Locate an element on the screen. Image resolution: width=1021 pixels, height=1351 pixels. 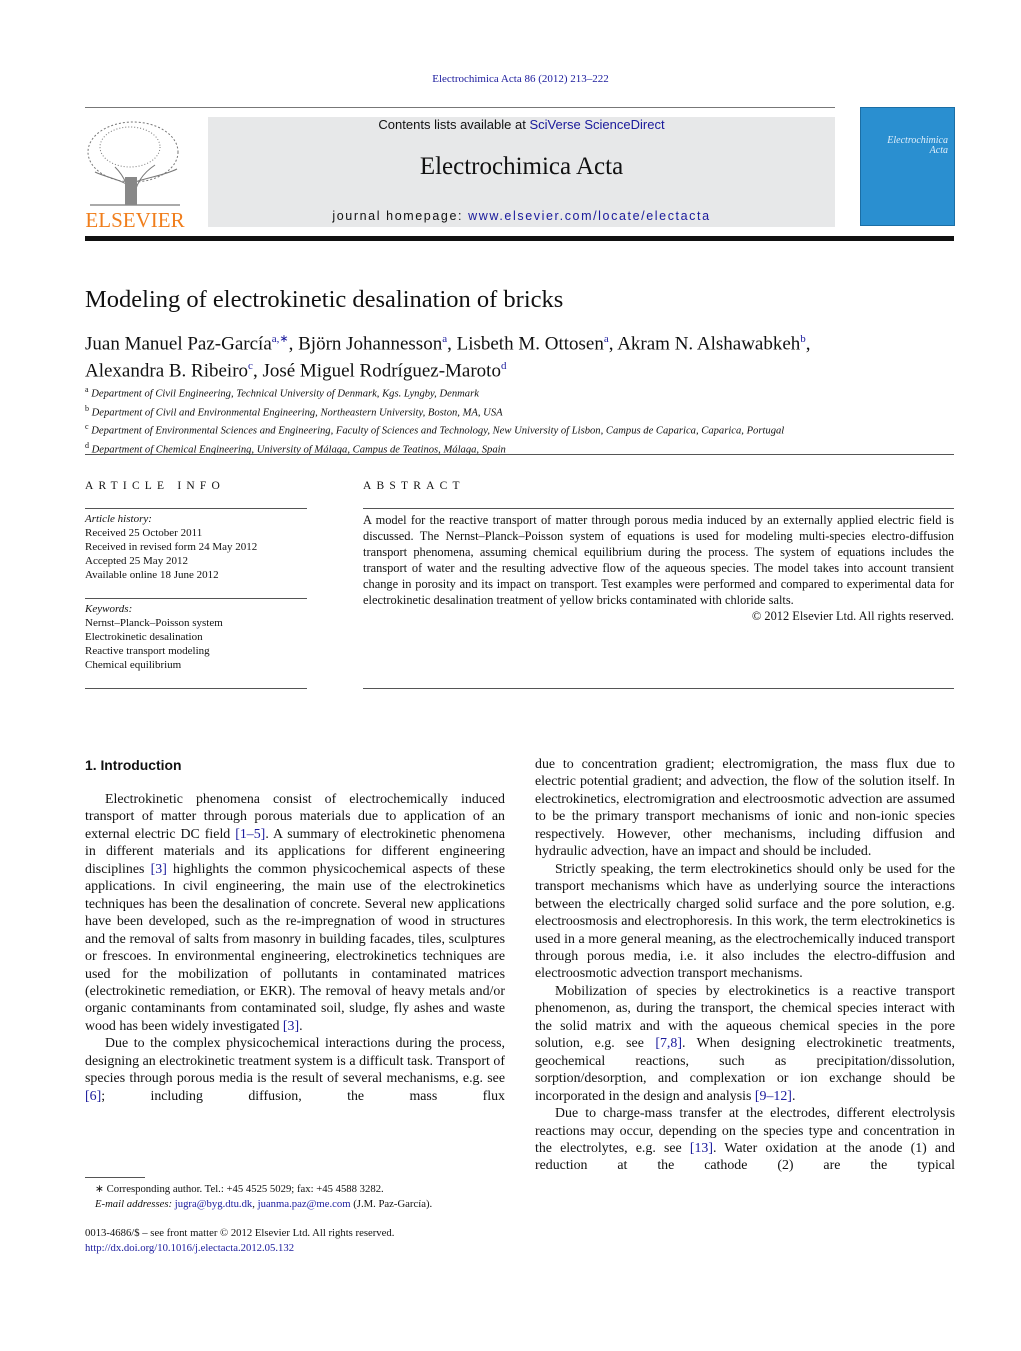
elsevier-wordmark: ELSEVIER is located at coordinates (134, 219).